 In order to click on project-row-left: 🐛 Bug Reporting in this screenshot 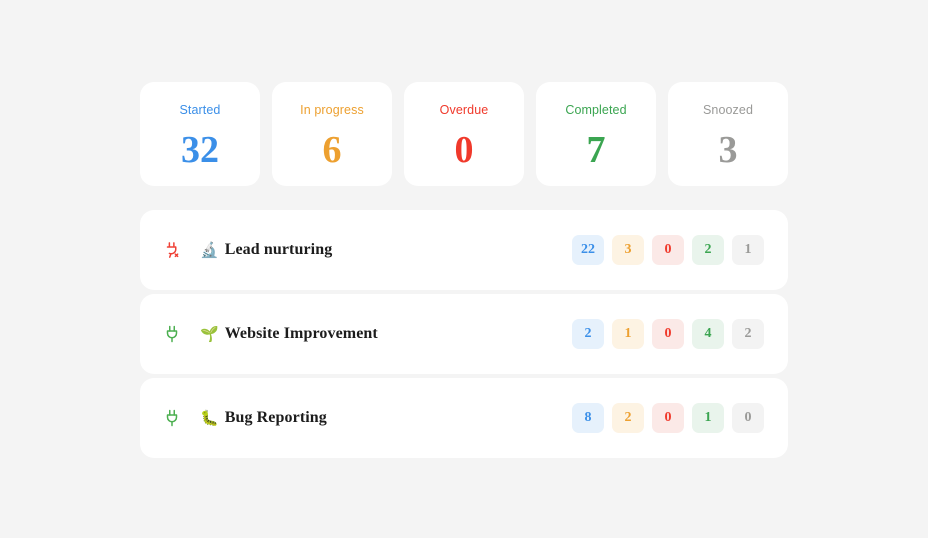, I will do `click(367, 418)`.